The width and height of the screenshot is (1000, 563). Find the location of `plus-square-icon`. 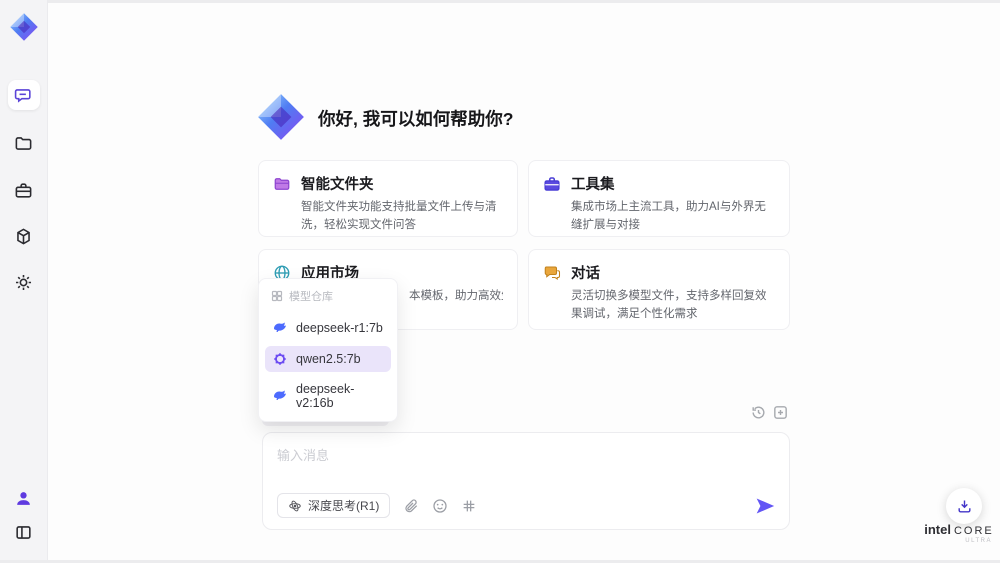

plus-square-icon is located at coordinates (780, 412).